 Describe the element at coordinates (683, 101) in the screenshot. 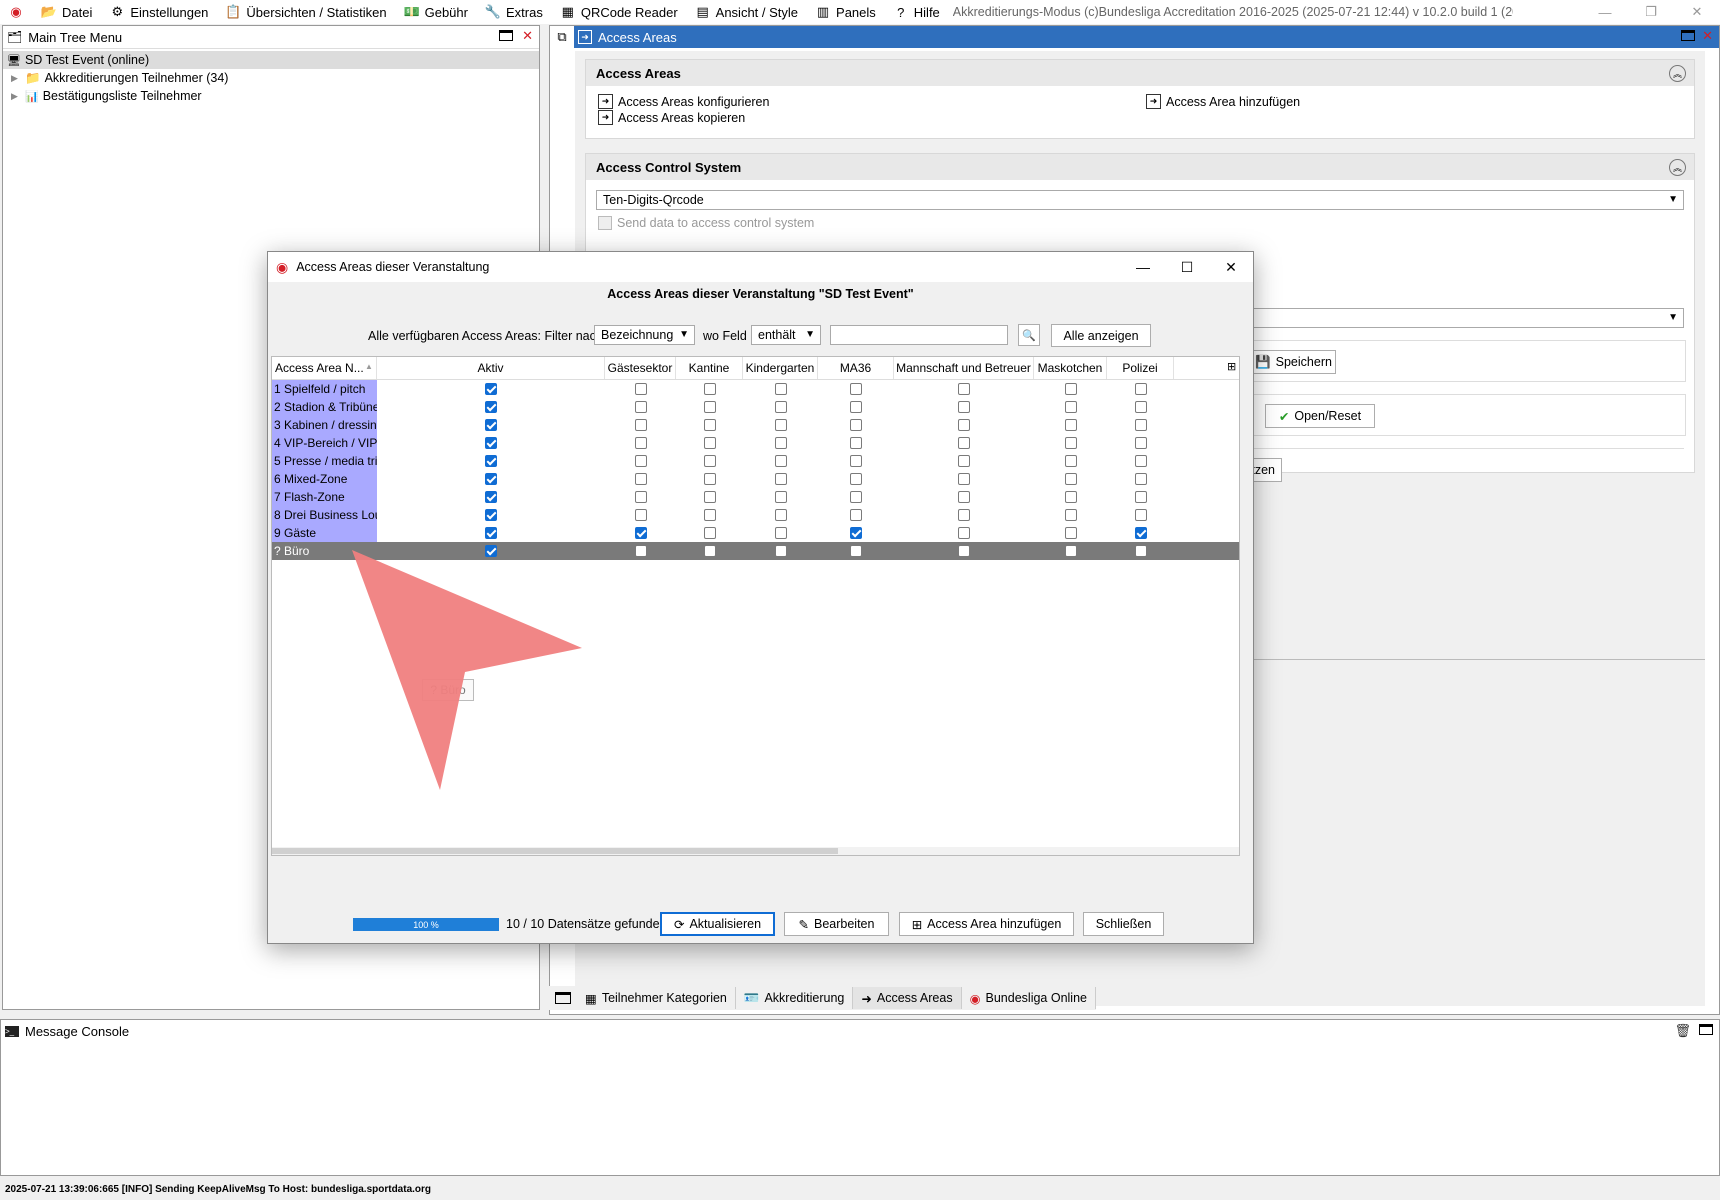

I see `configure-link: ➜ Access Areas konfigurieren` at that location.